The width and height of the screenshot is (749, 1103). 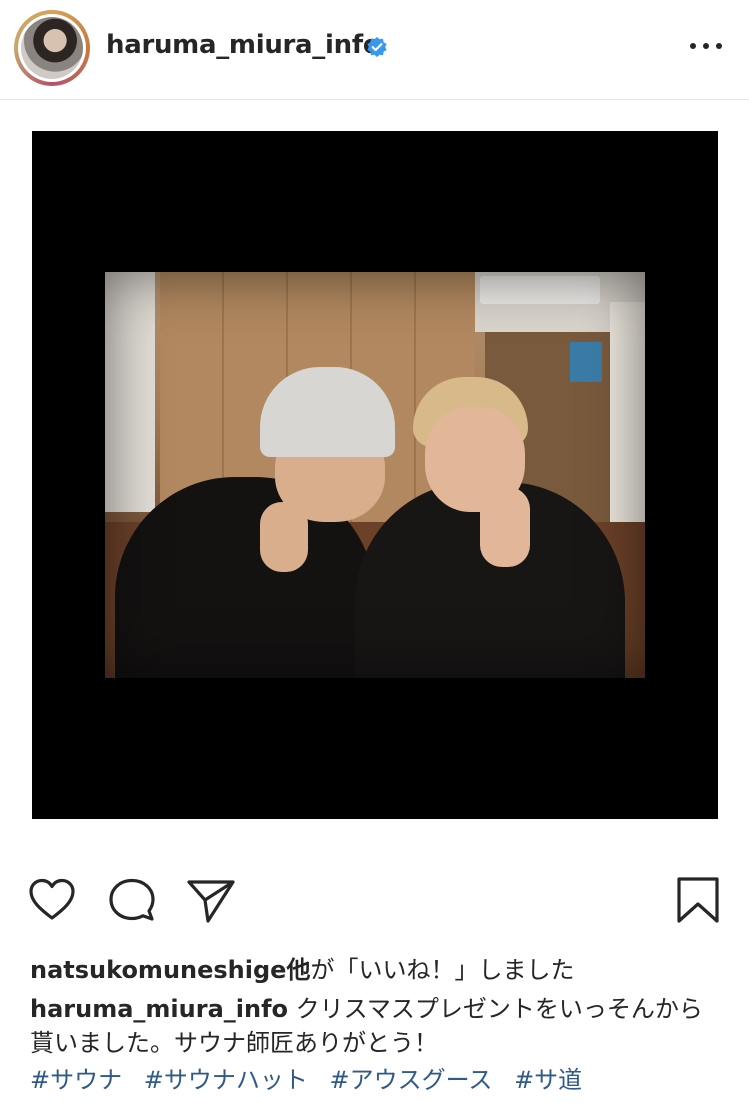 I want to click on post-header: haruma_miura_info, so click(x=374, y=50).